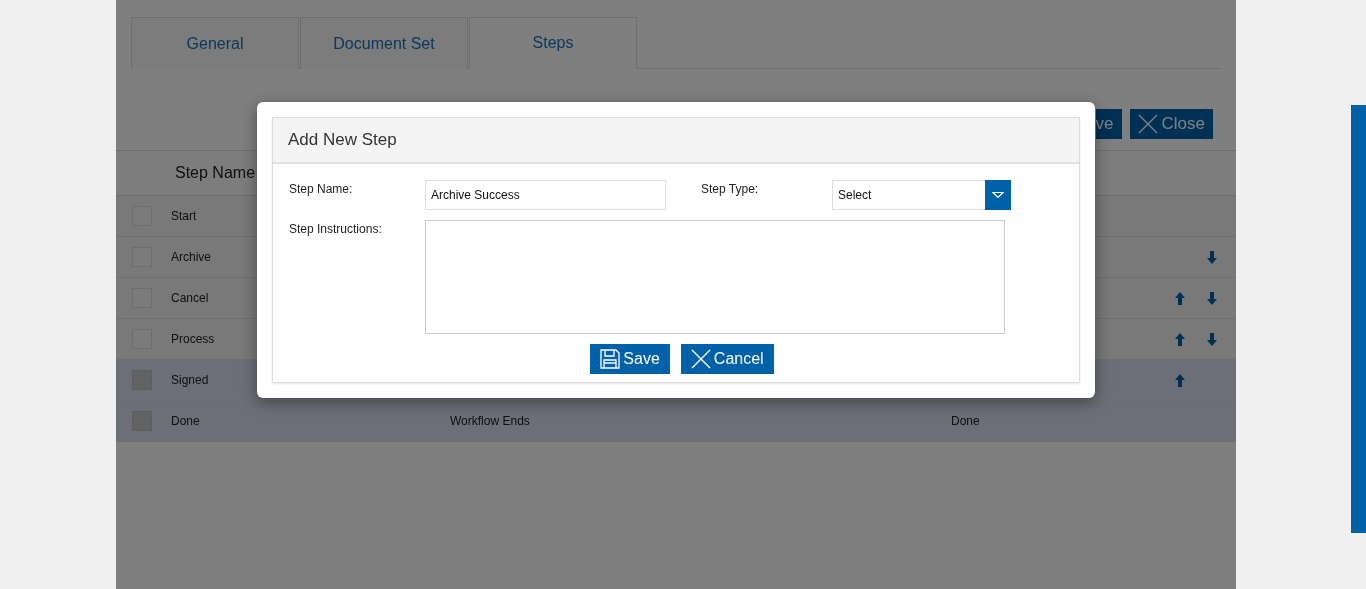  I want to click on field-label: Step Name:, so click(321, 188).